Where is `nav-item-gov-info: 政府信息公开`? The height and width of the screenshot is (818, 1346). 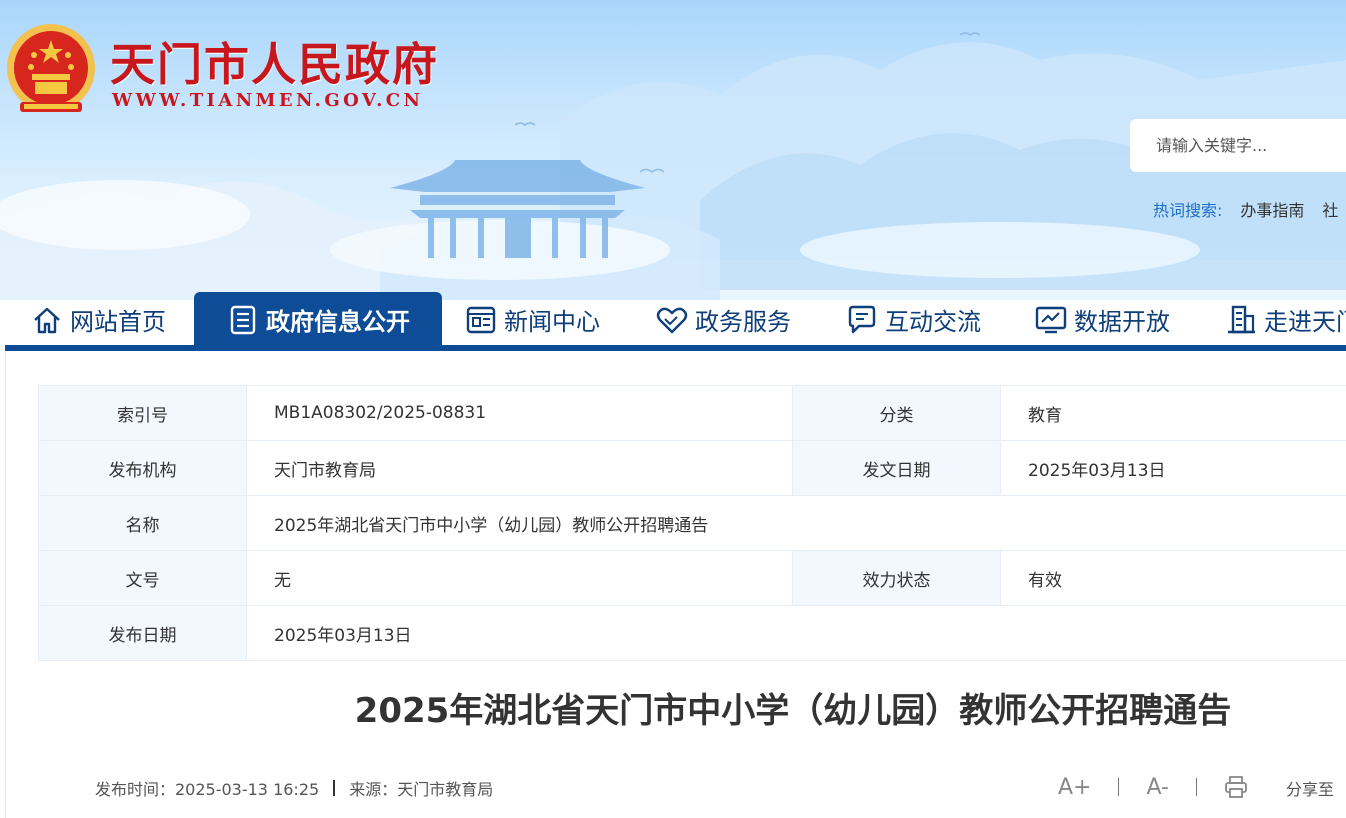
nav-item-gov-info: 政府信息公开 is located at coordinates (318, 319).